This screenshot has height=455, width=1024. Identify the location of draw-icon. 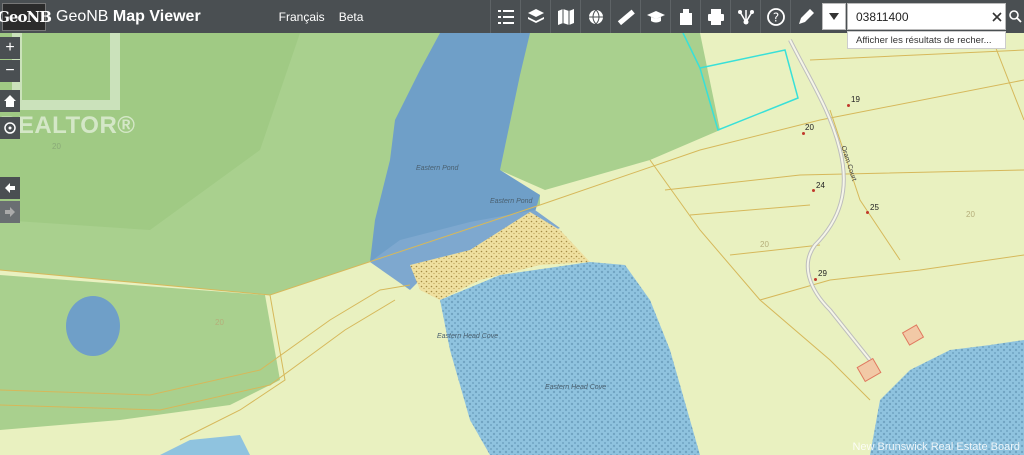
(806, 16).